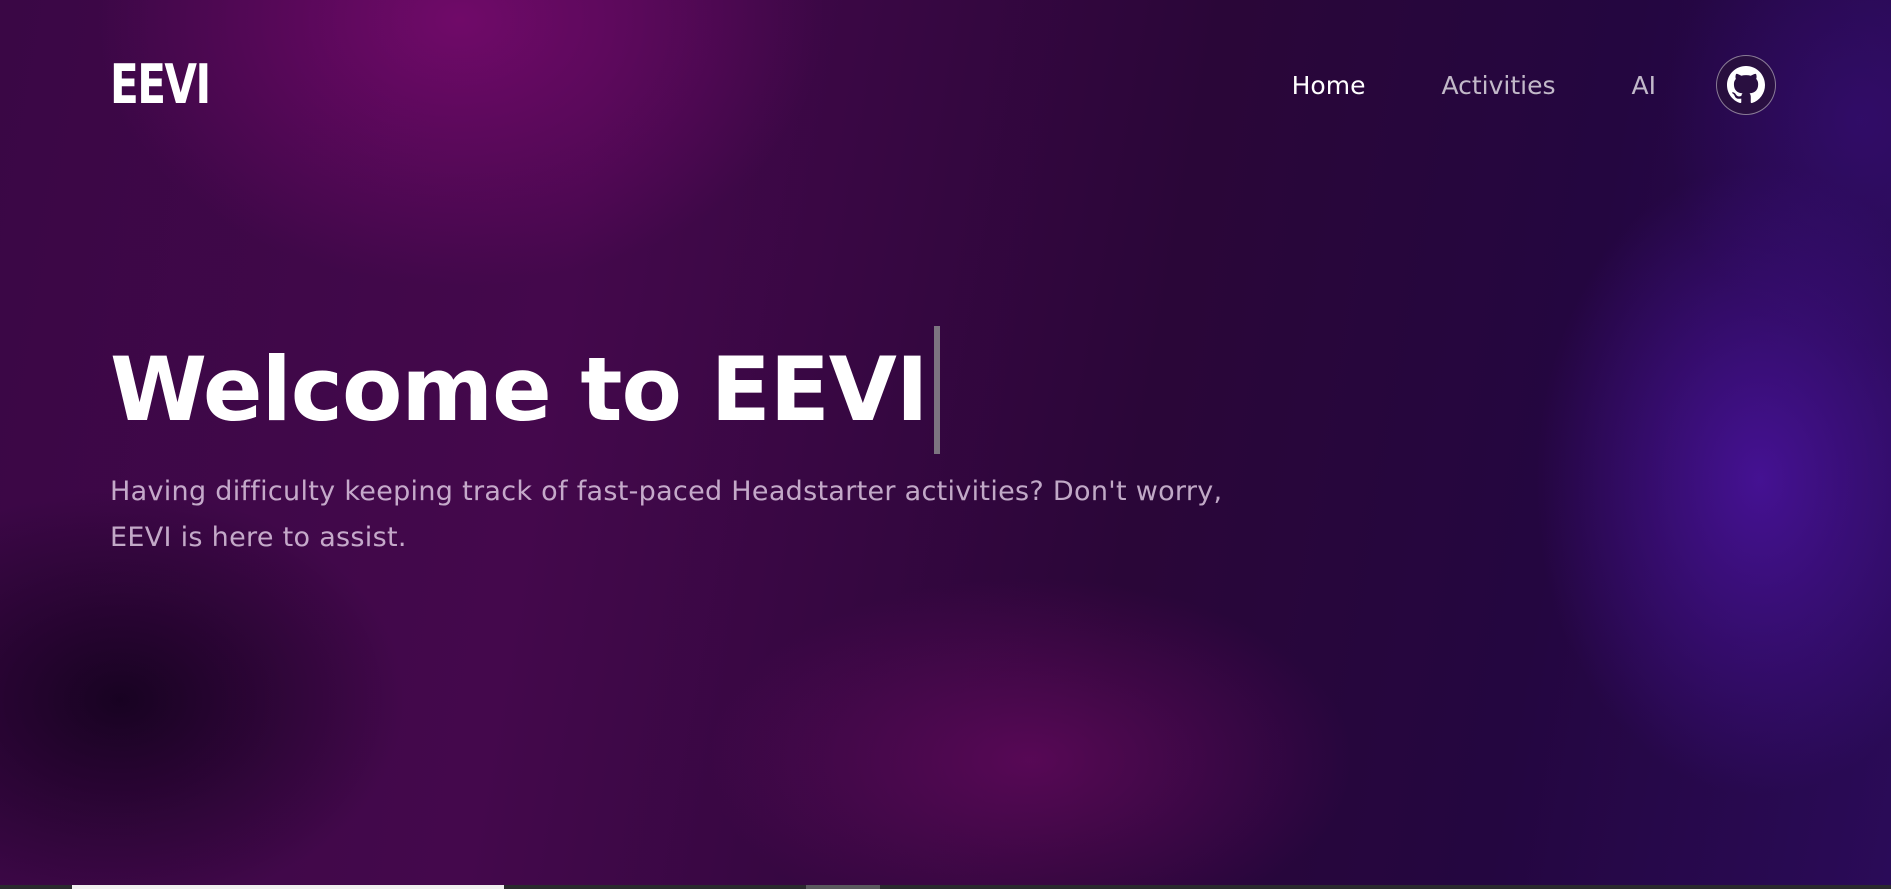 This screenshot has width=1891, height=889. I want to click on hero-title-wrap: Welcome to EEVI, so click(680, 390).